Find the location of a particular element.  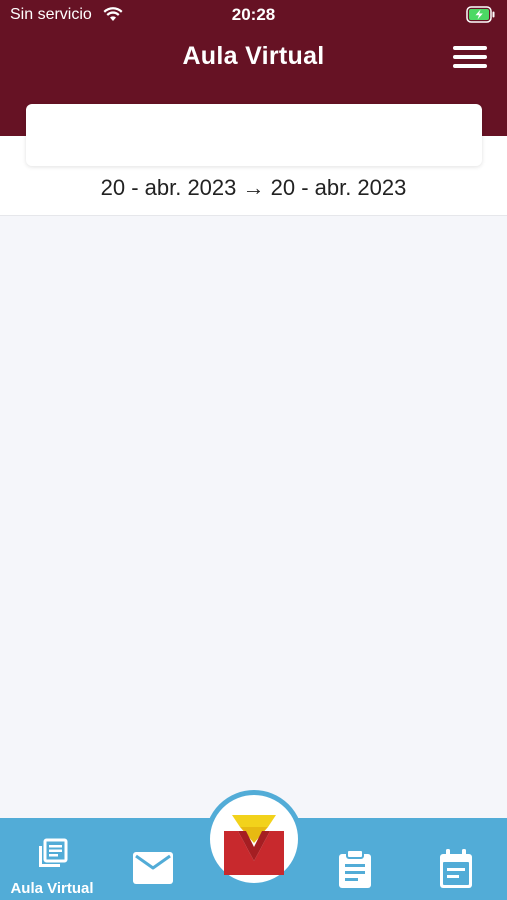

mail-icon is located at coordinates (153, 868).